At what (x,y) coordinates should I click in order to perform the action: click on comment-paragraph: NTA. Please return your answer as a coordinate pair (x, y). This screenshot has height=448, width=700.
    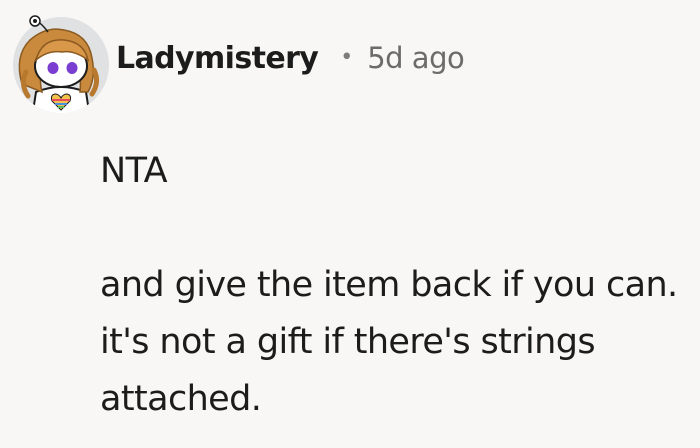
    Looking at the image, I should click on (134, 171).